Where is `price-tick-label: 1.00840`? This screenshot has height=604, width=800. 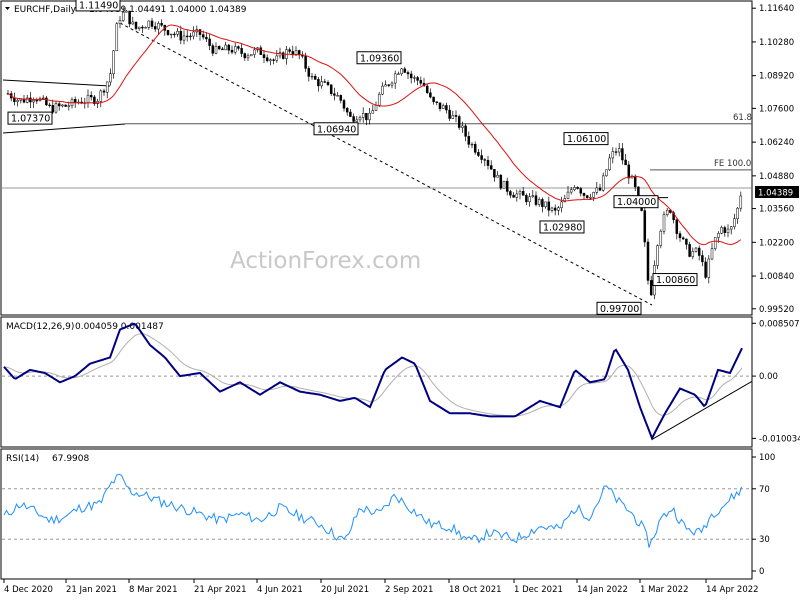
price-tick-label: 1.00840 is located at coordinates (776, 277).